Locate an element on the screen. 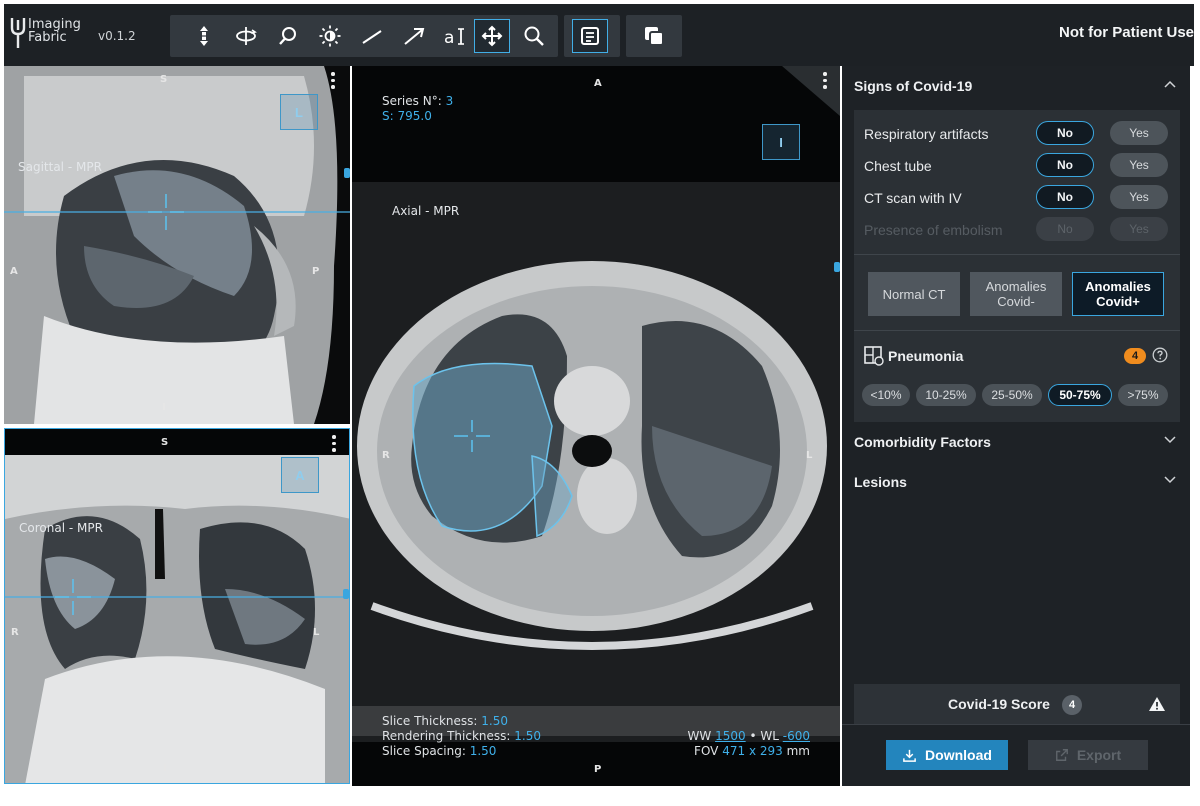 This screenshot has height=806, width=1200. question-presence-of-embolism: Presence of embolism No Yes is located at coordinates (1017, 230).